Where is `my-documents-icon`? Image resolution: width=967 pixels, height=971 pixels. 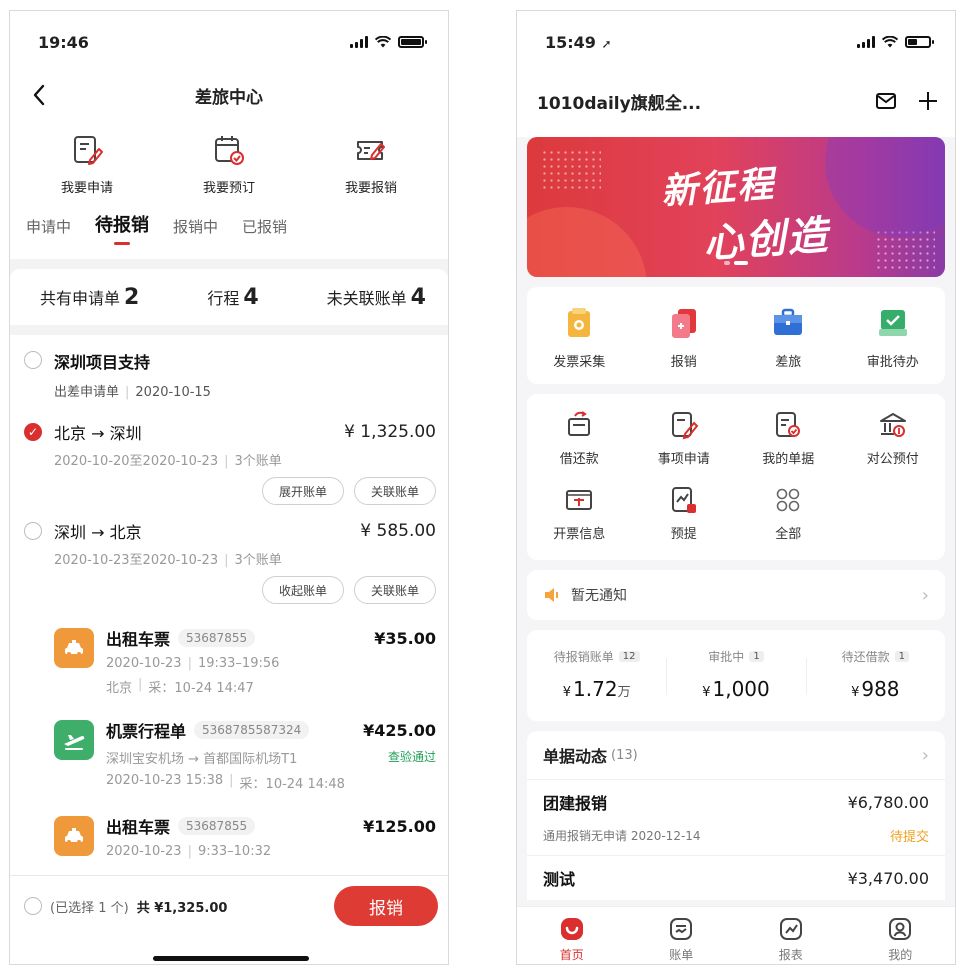 my-documents-icon is located at coordinates (788, 424).